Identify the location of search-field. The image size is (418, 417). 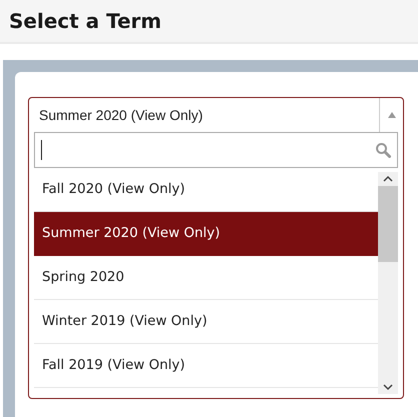
(216, 150).